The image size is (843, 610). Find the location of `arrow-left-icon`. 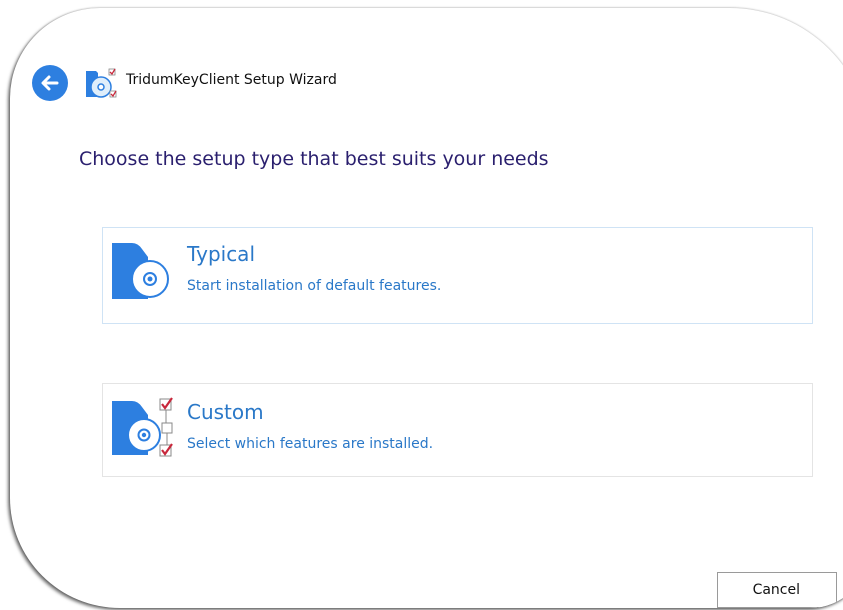

arrow-left-icon is located at coordinates (50, 83).